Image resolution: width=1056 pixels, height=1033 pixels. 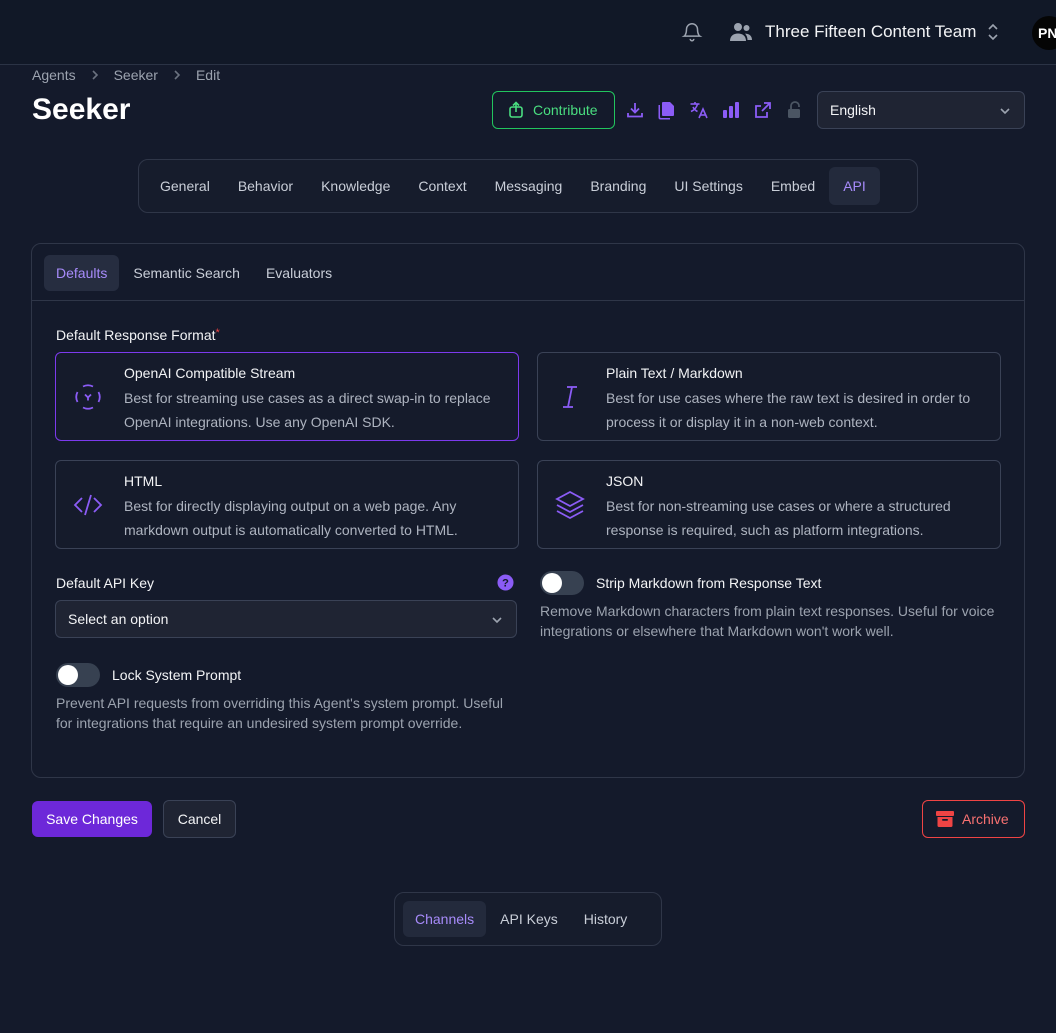 I want to click on tab-general: General, so click(x=185, y=186).